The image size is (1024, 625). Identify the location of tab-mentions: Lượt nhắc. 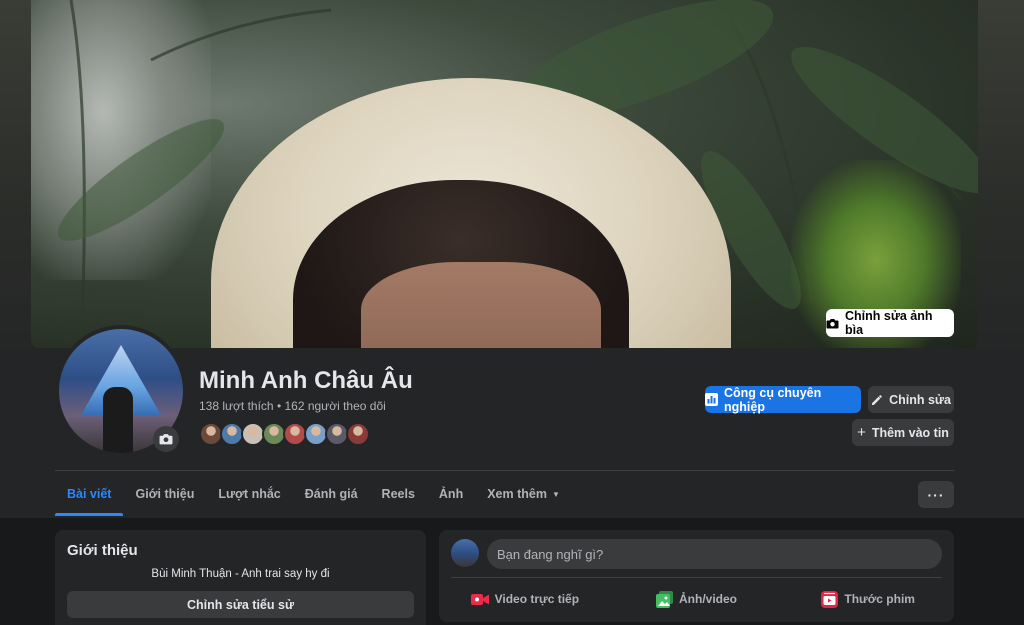
(249, 494).